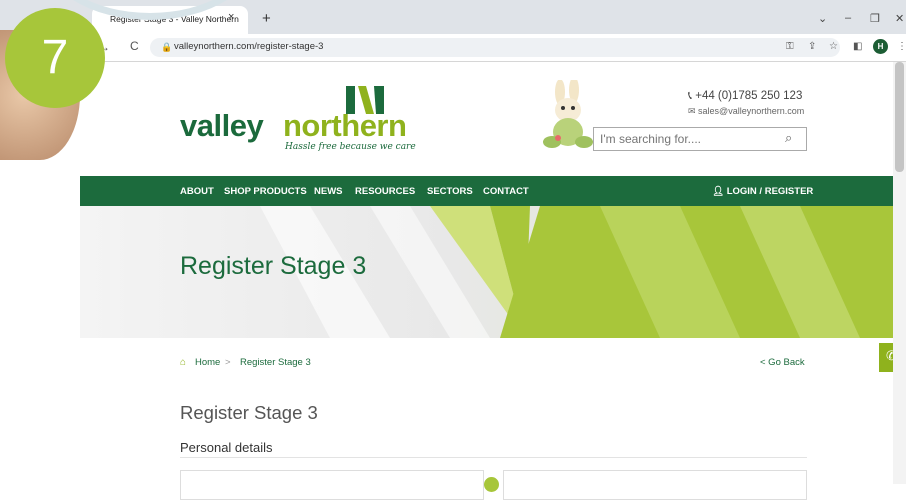  What do you see at coordinates (748, 96) in the screenshot?
I see `phone-text: +44 (0)1785 250 123` at bounding box center [748, 96].